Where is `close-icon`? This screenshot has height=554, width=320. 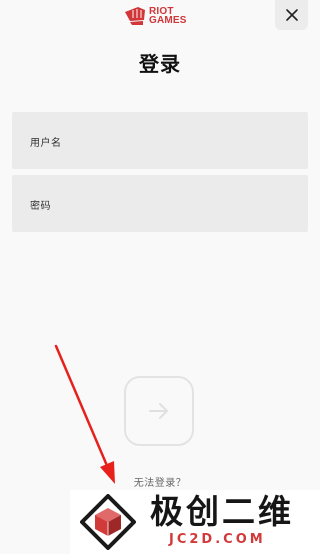
close-icon is located at coordinates (291, 15).